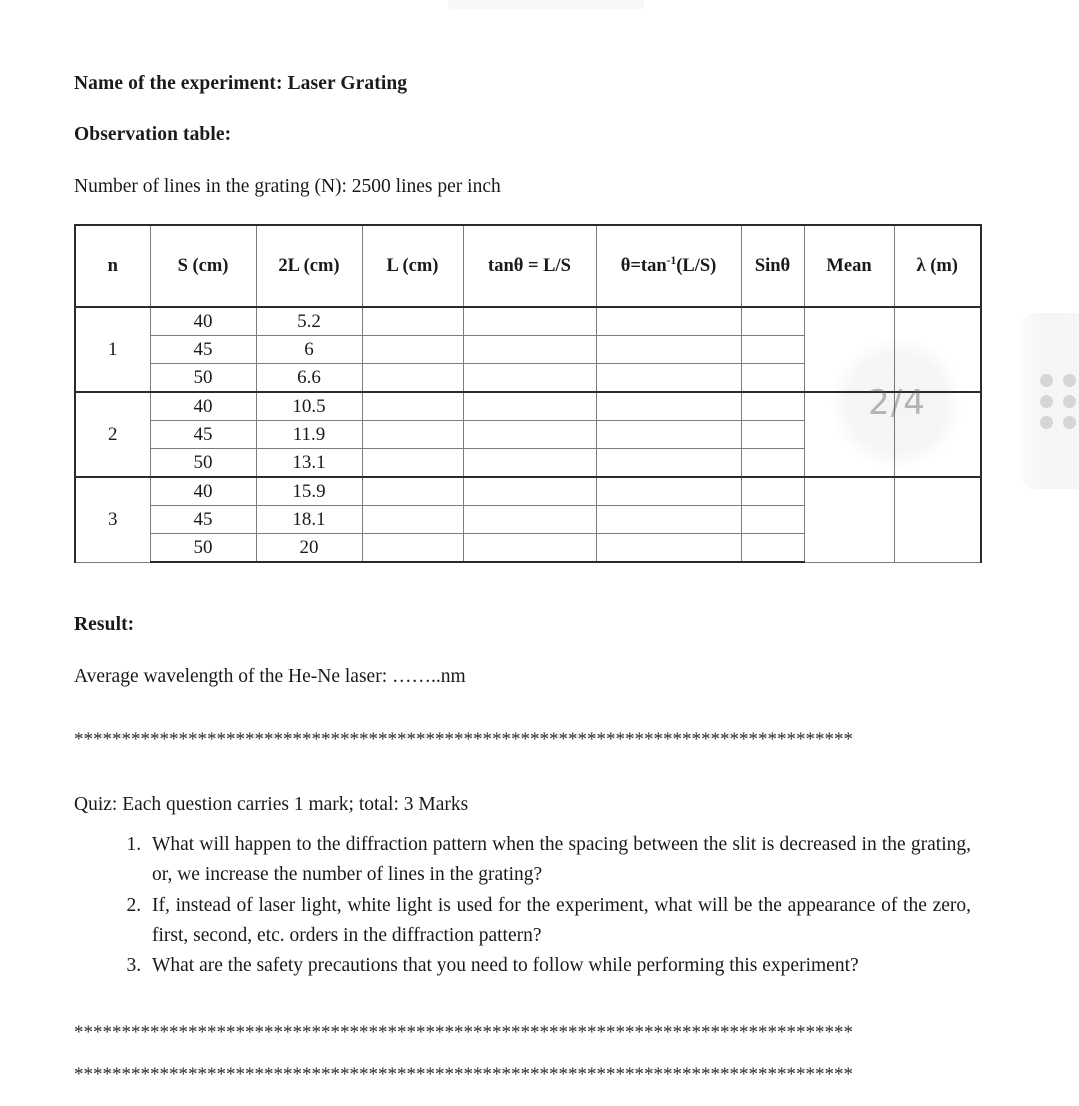 The height and width of the screenshot is (1106, 1079). I want to click on cell-order-n: 3, so click(112, 519).